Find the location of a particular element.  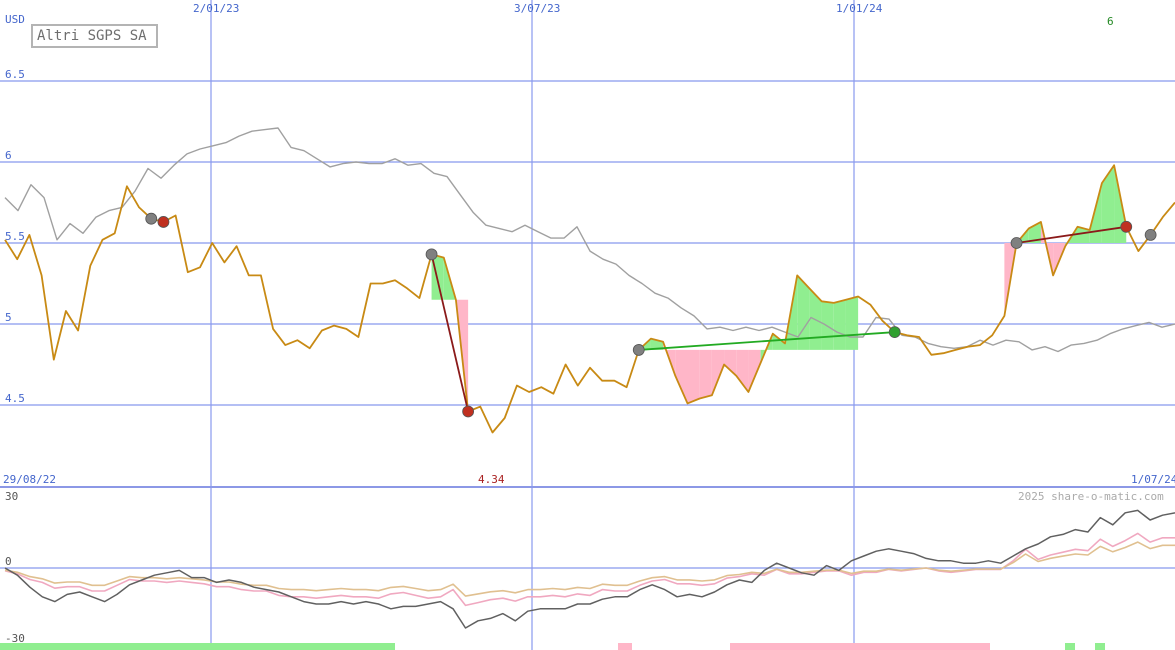

copyright-label: 2025 share-o-matic.com is located at coordinates (1091, 496).